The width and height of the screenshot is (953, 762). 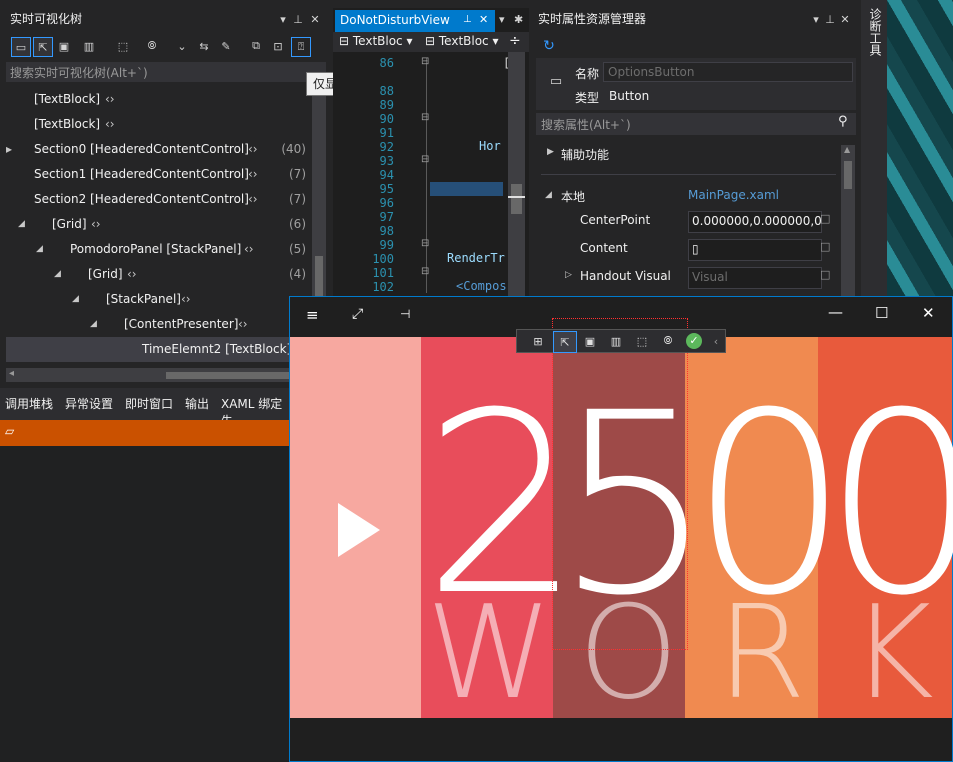 What do you see at coordinates (359, 530) in the screenshot?
I see `play-icon` at bounding box center [359, 530].